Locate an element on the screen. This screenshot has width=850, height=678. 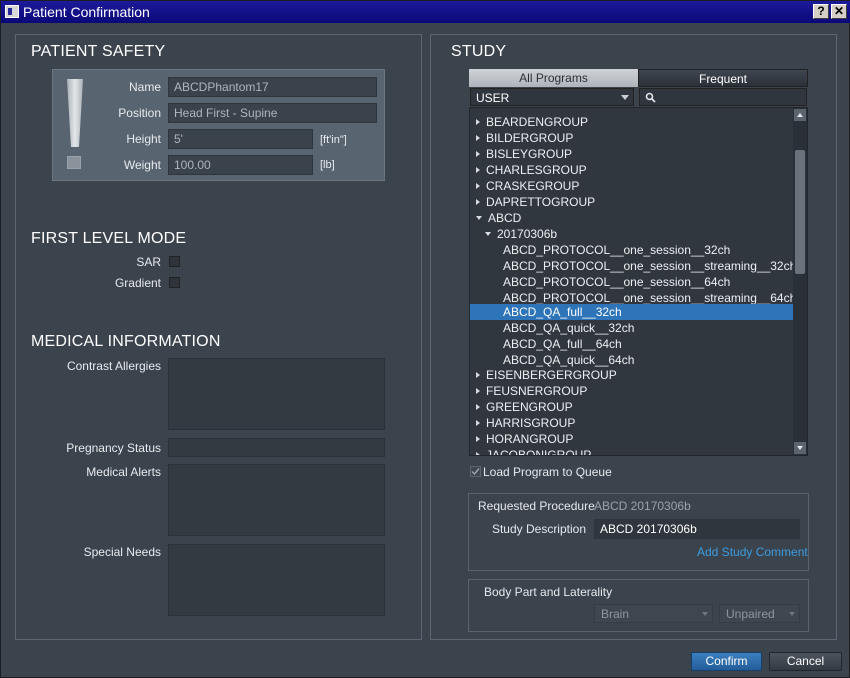
tree-item-label: EISENBERGERGROUP is located at coordinates (551, 375).